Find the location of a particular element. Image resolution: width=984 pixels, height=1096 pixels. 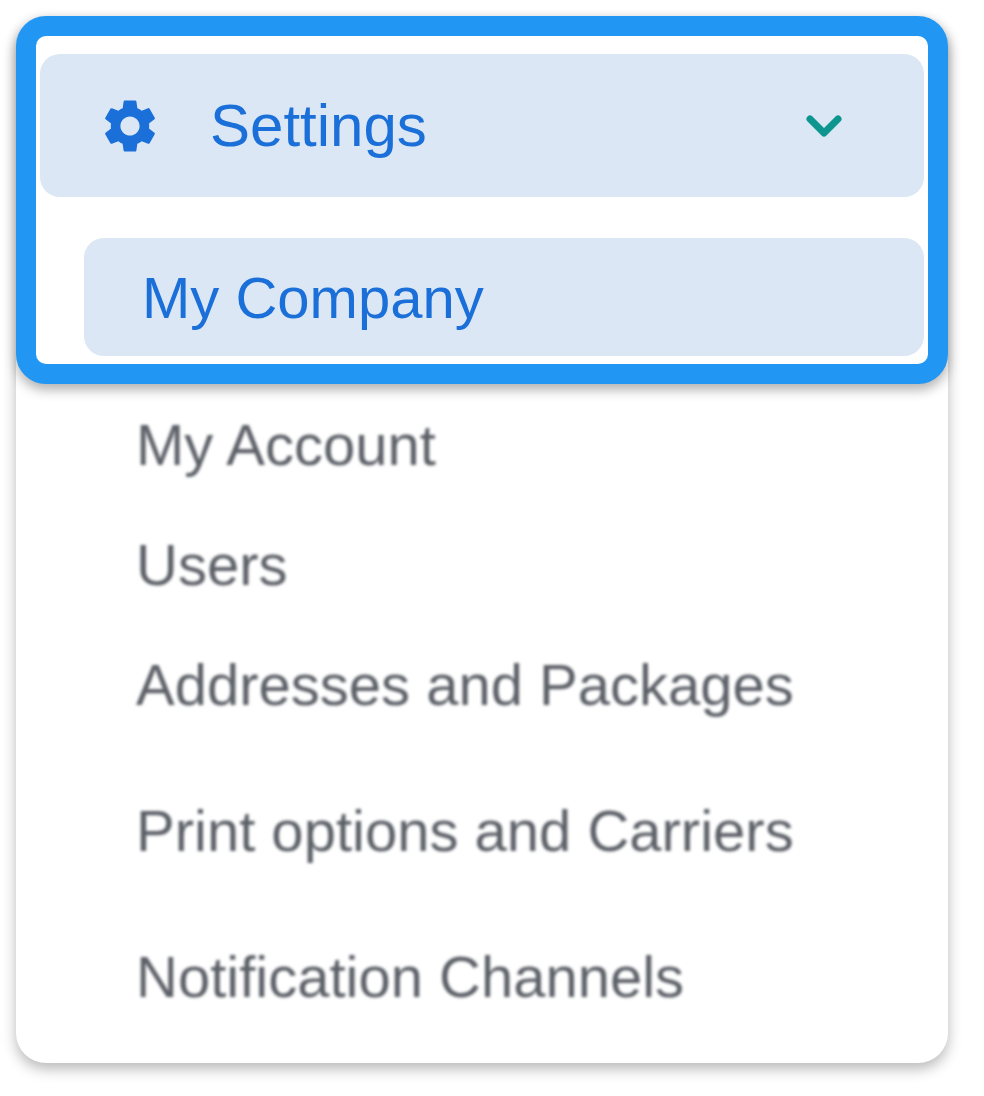

menu-item: Print options and Carriers is located at coordinates (415, 830).